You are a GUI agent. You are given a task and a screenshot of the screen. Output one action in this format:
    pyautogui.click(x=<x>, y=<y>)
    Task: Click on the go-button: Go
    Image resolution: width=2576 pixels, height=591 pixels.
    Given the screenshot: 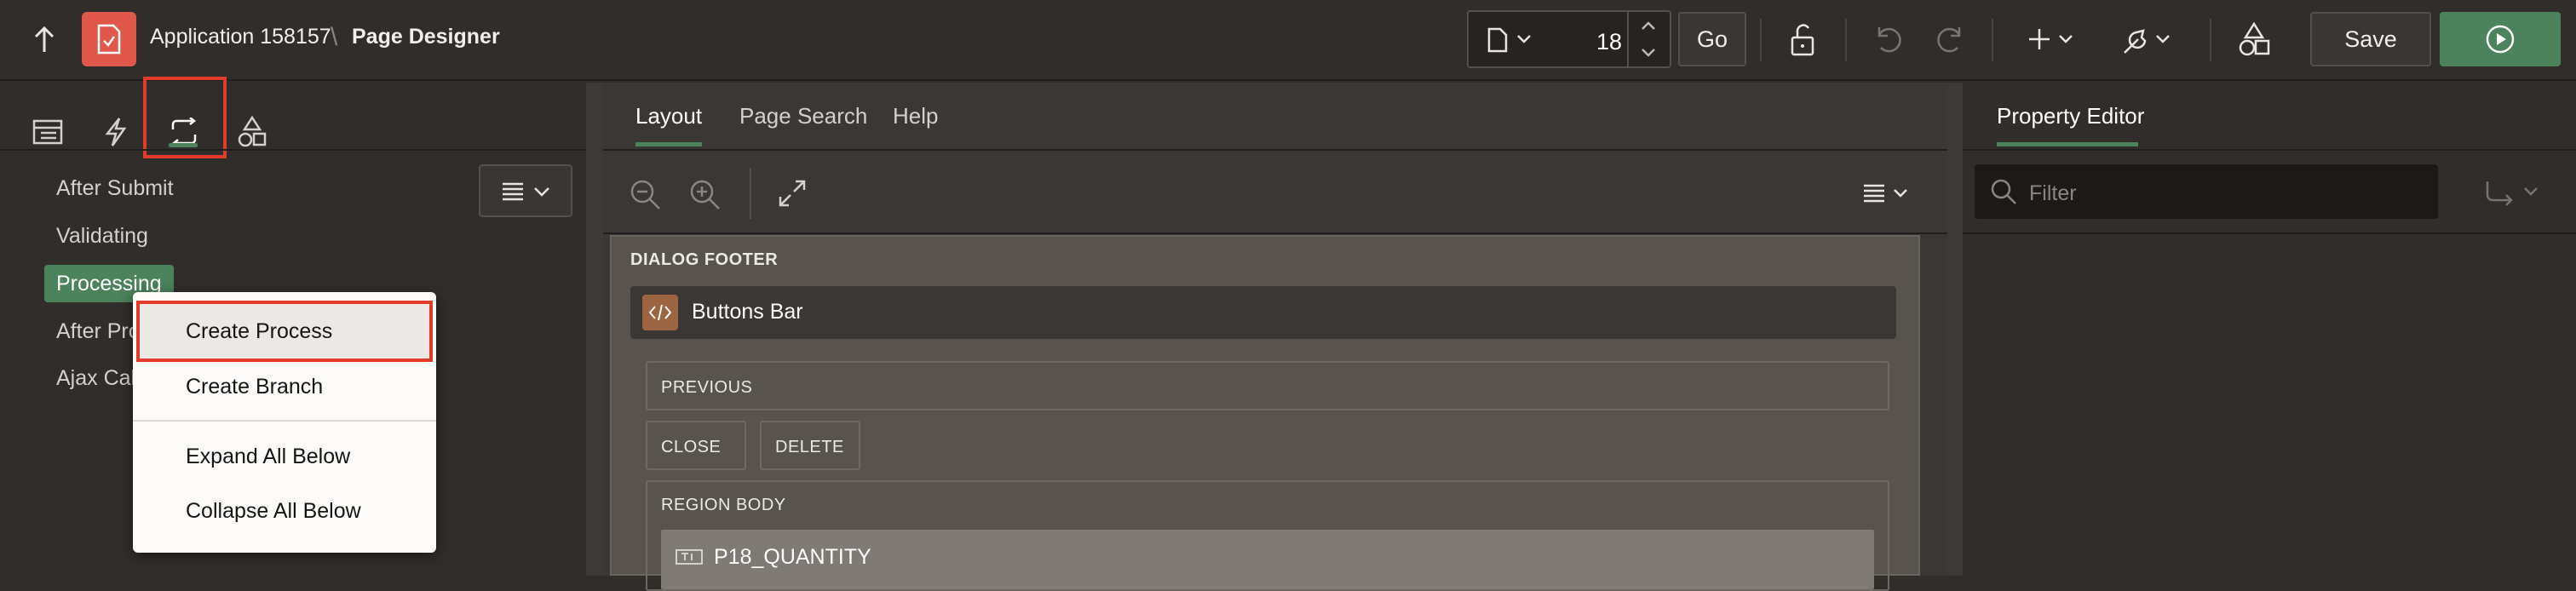 What is the action you would take?
    pyautogui.click(x=1712, y=39)
    